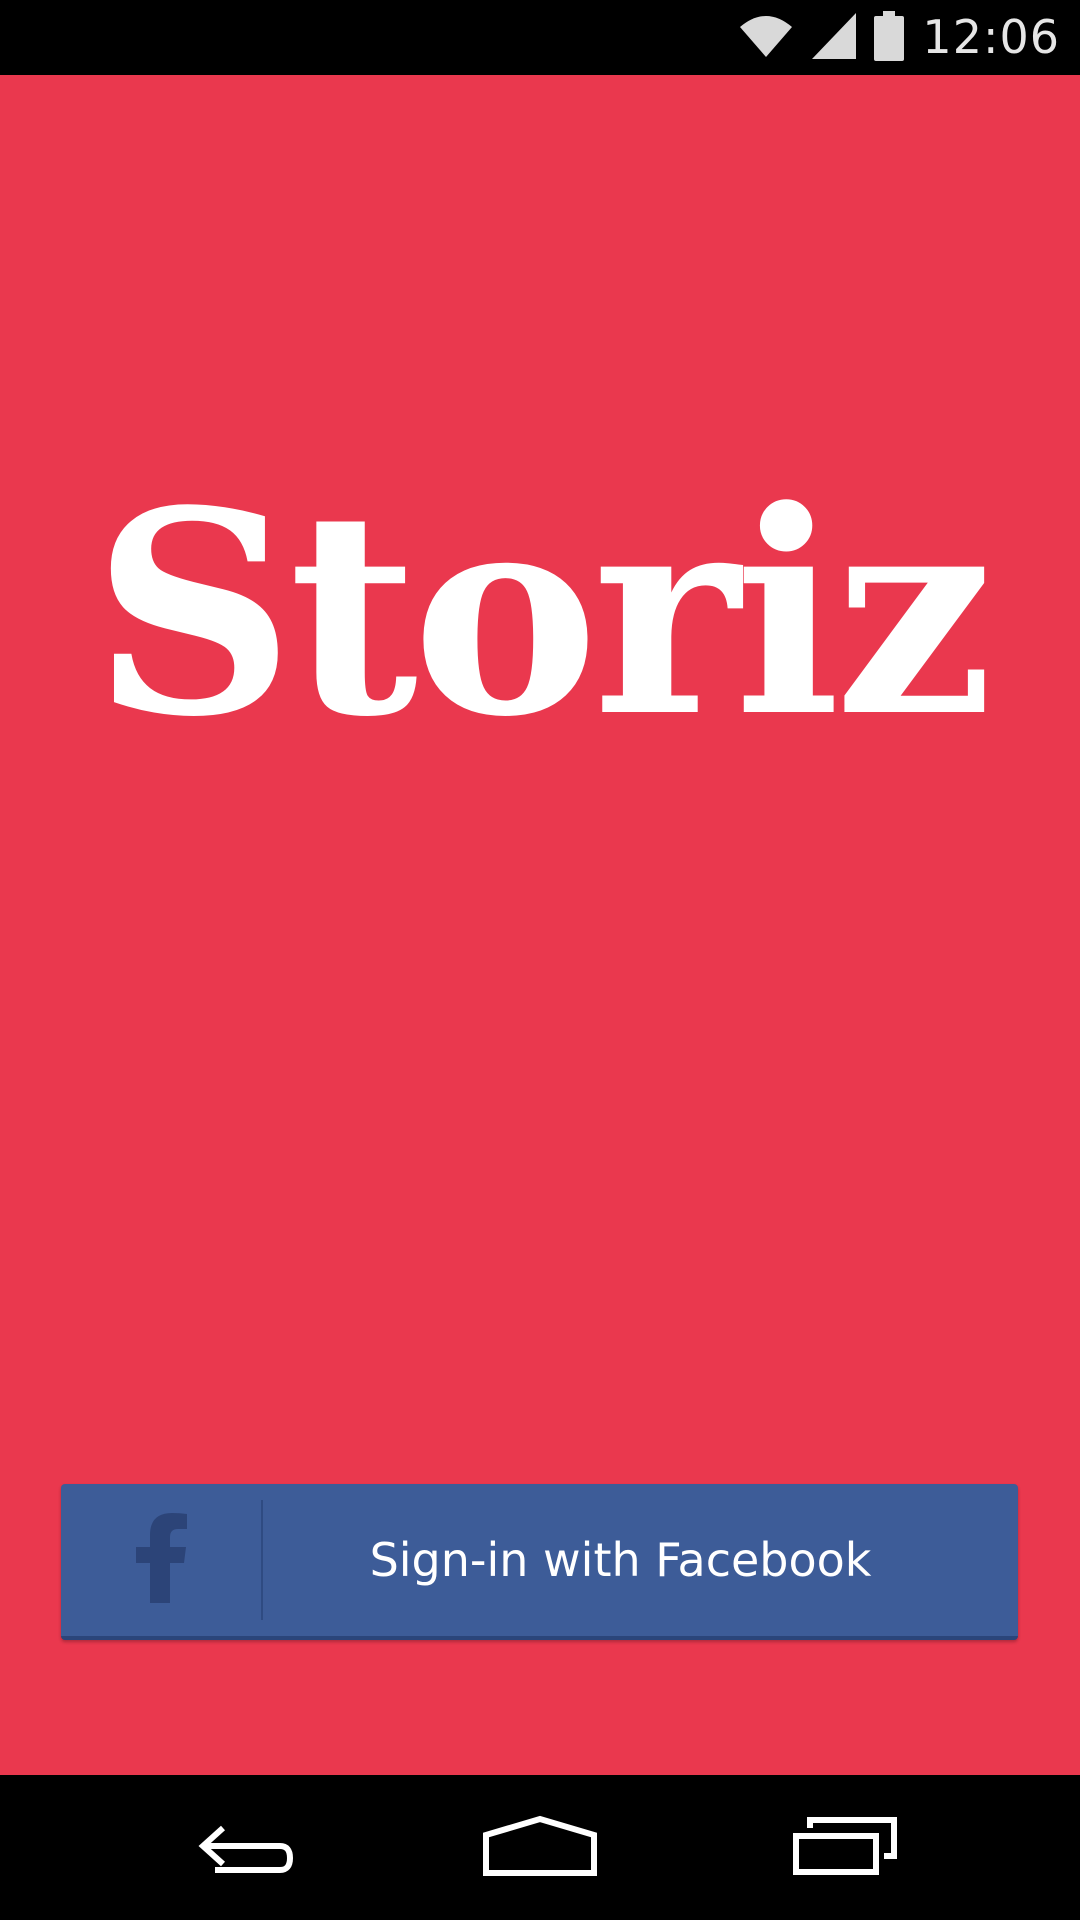 The width and height of the screenshot is (1080, 1920). I want to click on status-bar: 12:06, so click(540, 37).